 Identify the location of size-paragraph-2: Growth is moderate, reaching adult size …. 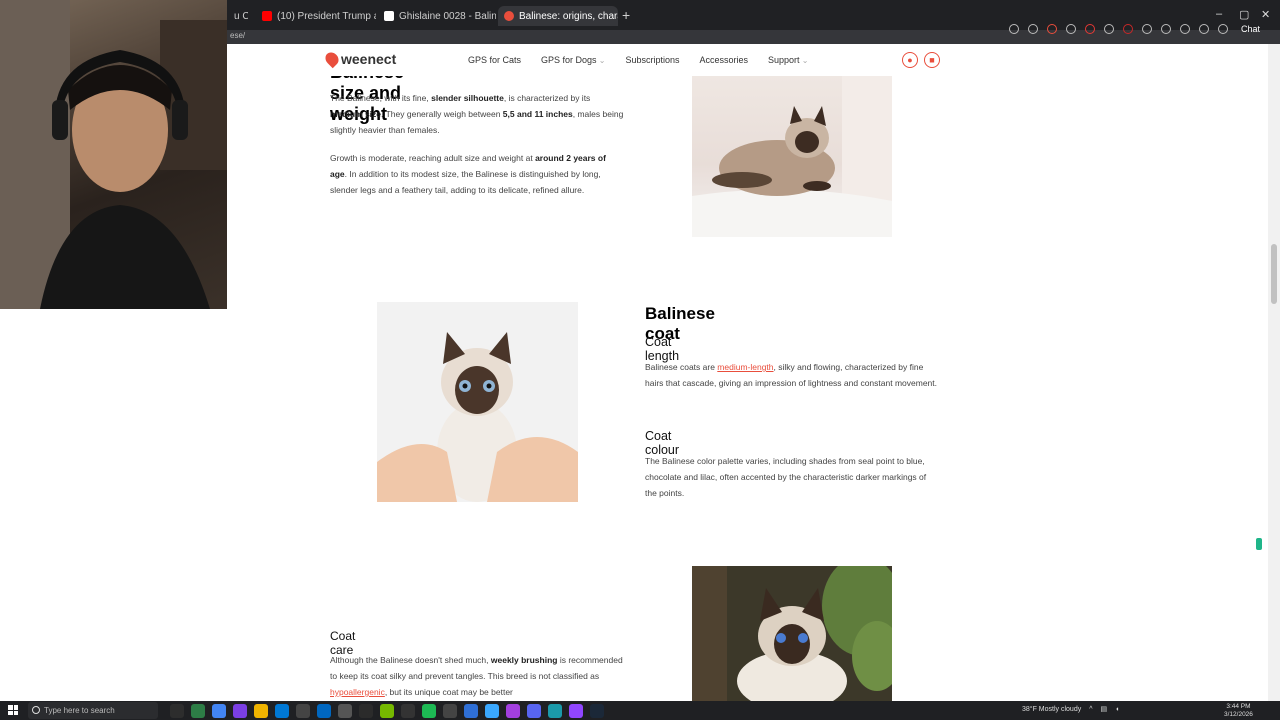
(477, 174).